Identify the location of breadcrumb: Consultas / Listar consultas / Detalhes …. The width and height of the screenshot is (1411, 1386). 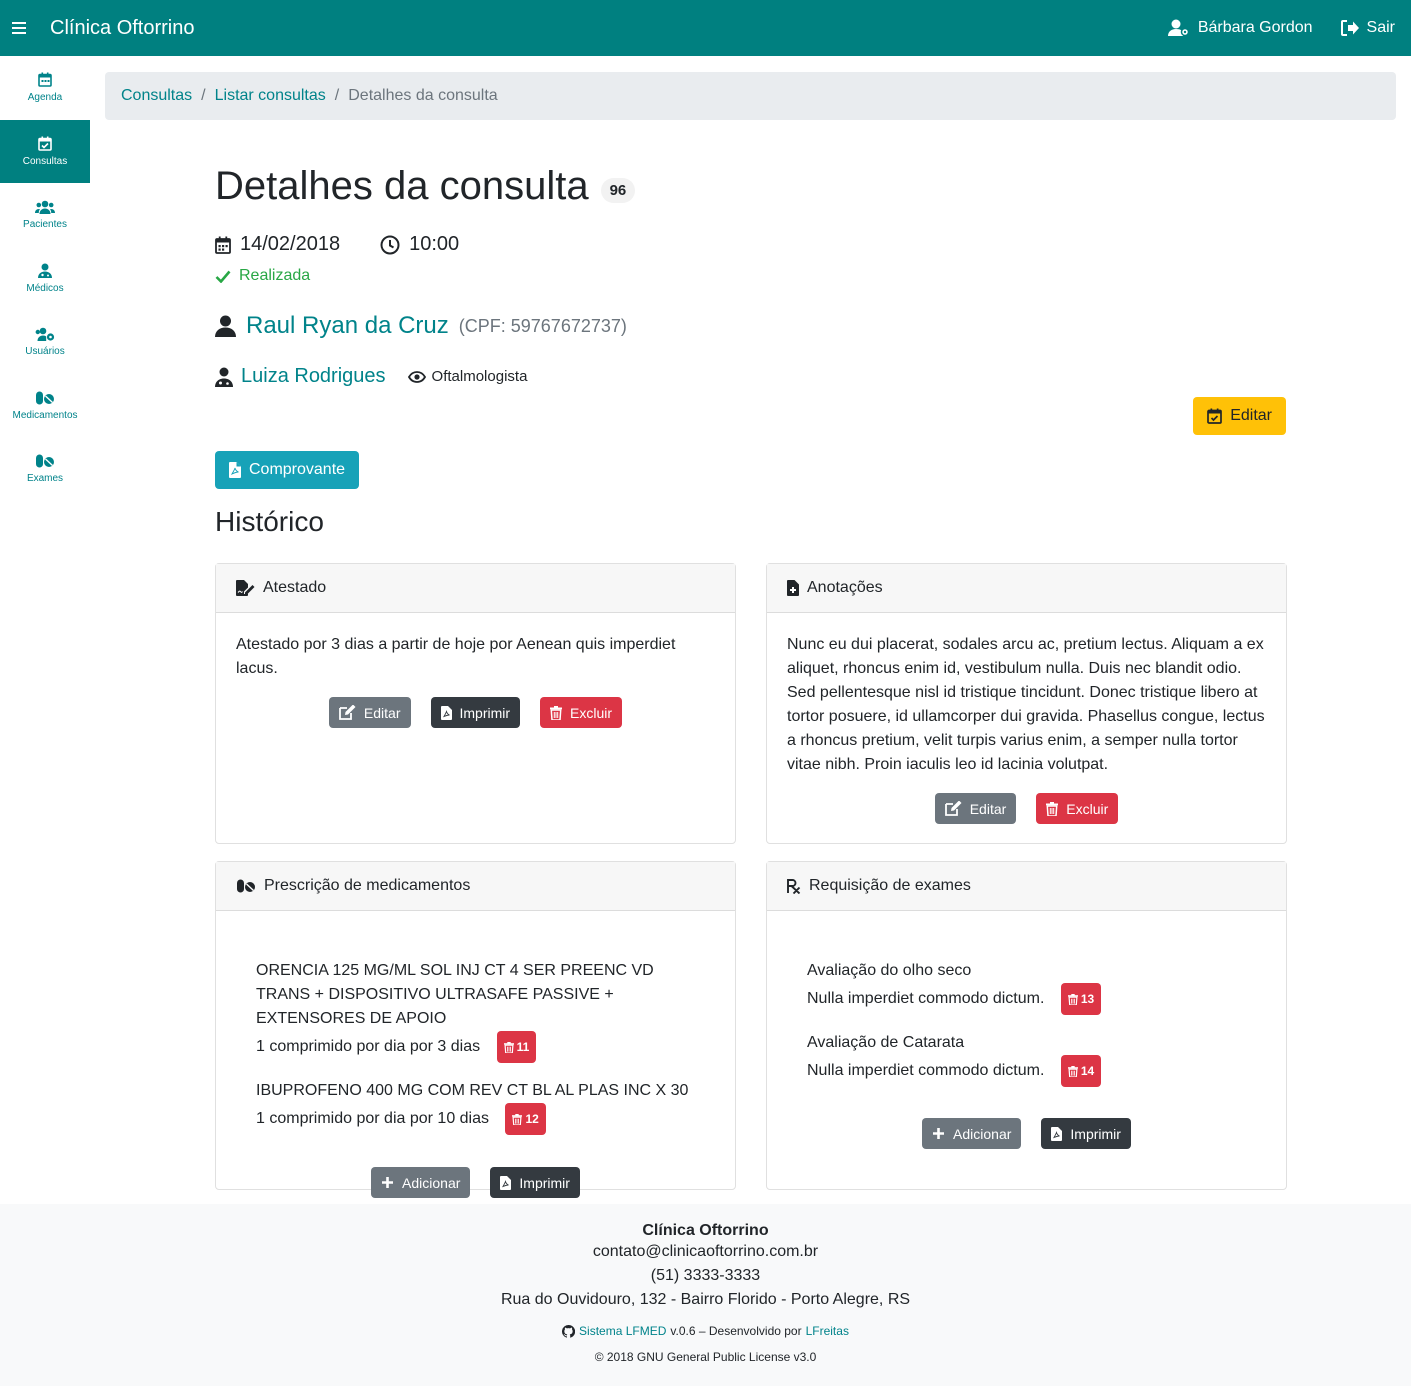
(750, 96).